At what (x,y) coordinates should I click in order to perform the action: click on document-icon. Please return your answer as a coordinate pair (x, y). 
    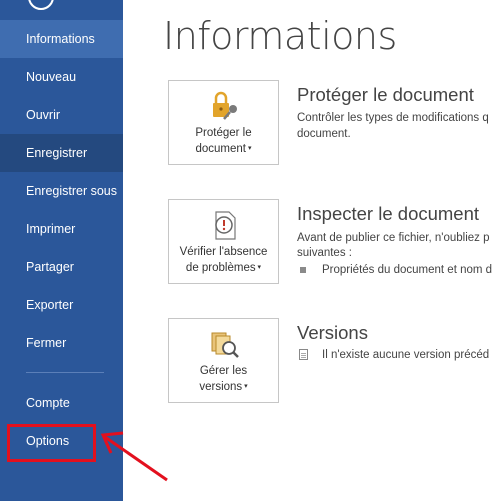
    Looking at the image, I should click on (303, 354).